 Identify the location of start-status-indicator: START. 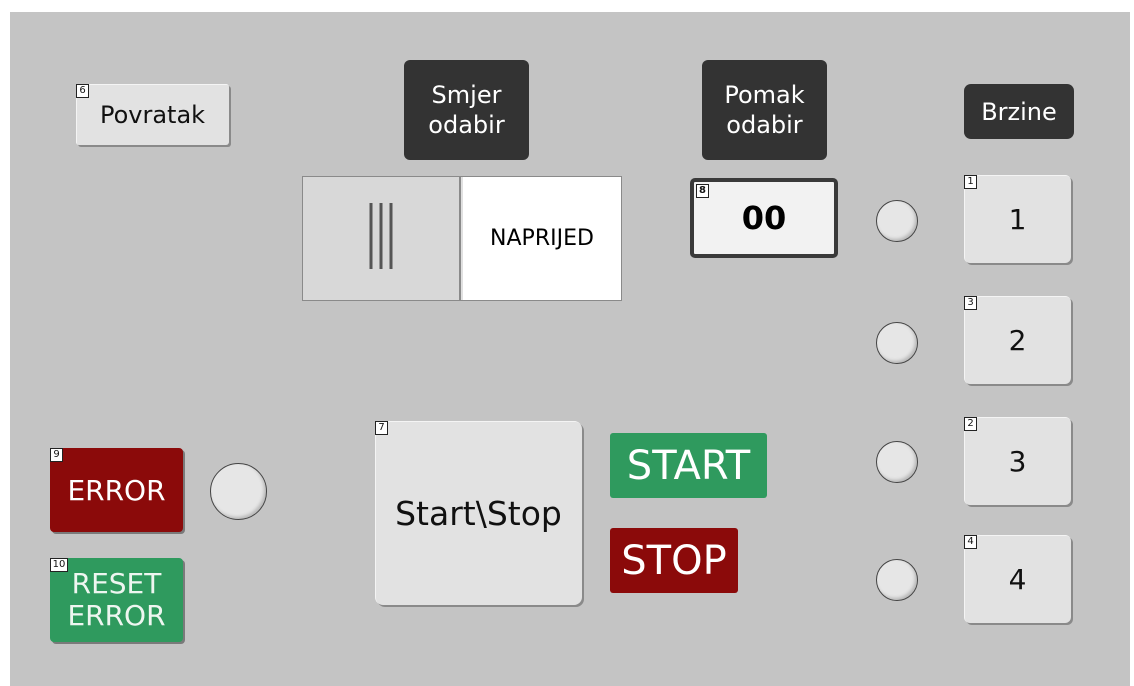
(688, 465).